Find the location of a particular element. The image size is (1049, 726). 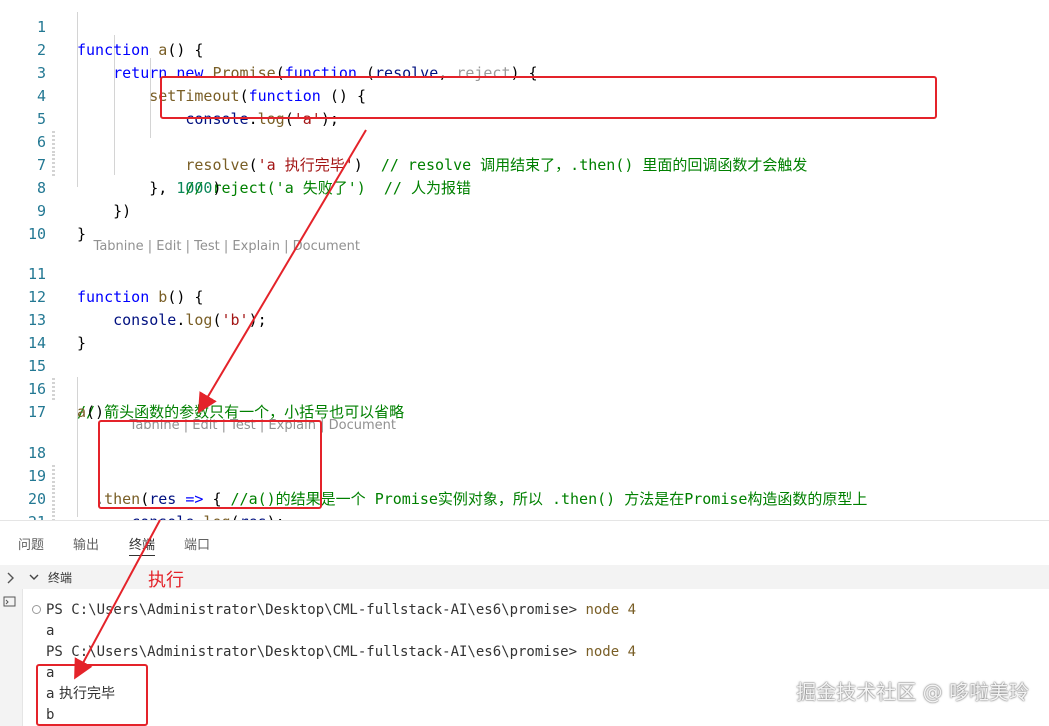

watermark: 掘金技术社区 @ 哆啦美玲 is located at coordinates (912, 692).